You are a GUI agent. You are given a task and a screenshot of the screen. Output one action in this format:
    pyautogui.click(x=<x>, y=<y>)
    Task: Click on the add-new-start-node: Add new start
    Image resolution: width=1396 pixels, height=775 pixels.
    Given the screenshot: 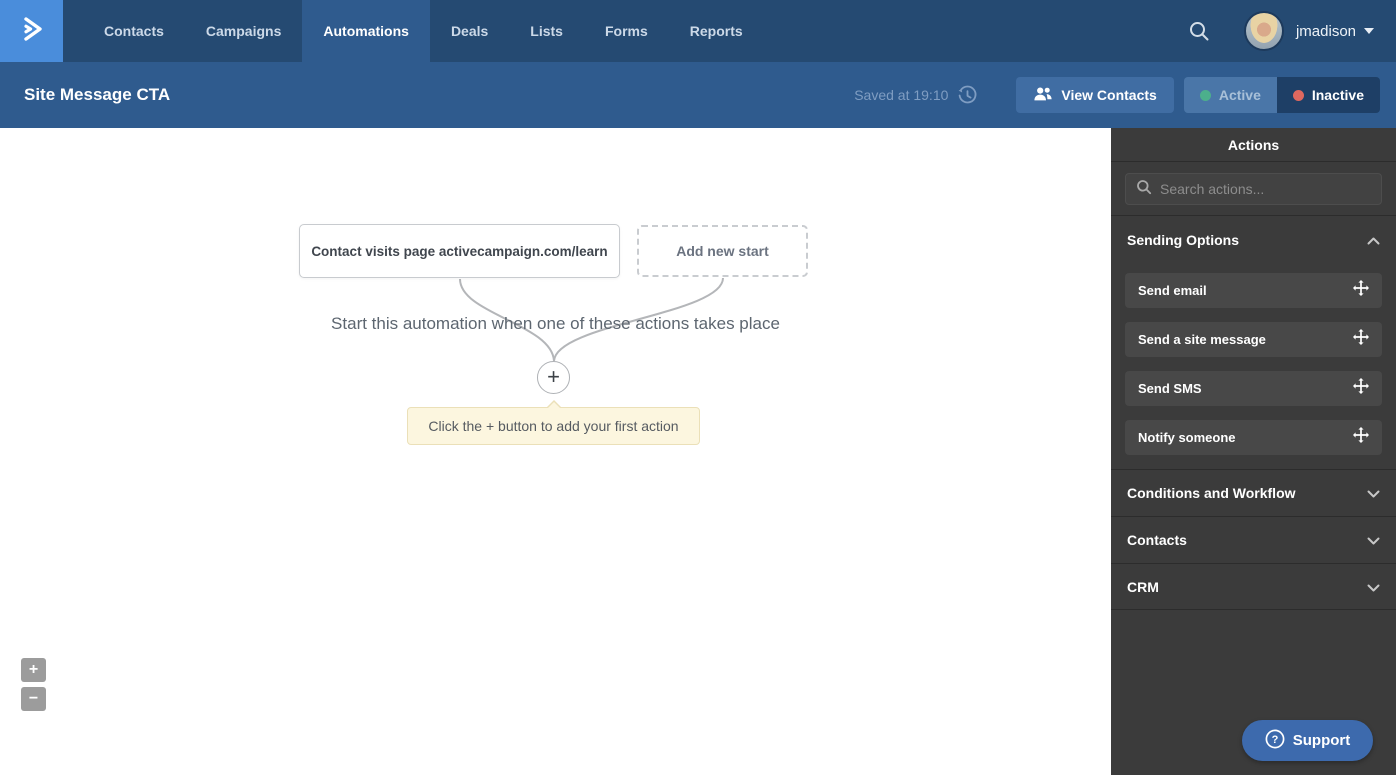 What is the action you would take?
    pyautogui.click(x=722, y=251)
    